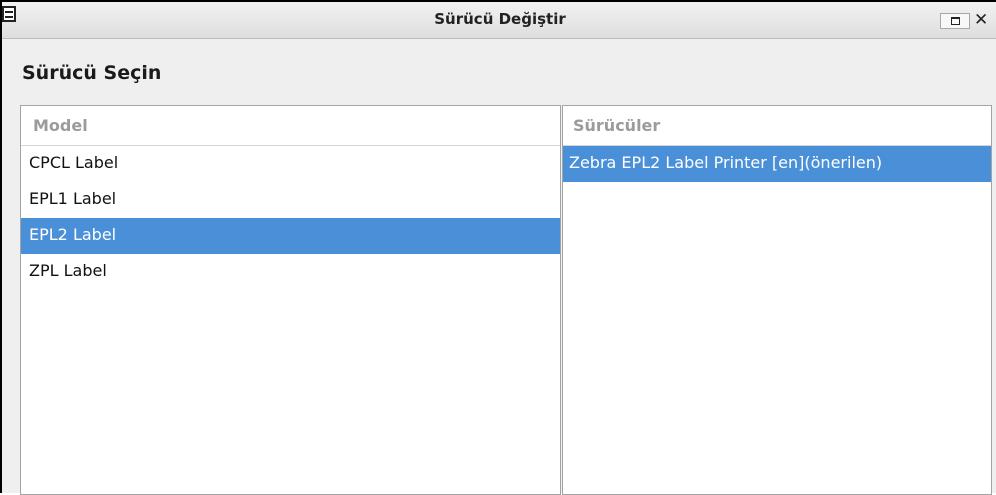  What do you see at coordinates (290, 236) in the screenshot?
I see `model-list-item-selected: EPL2 Label` at bounding box center [290, 236].